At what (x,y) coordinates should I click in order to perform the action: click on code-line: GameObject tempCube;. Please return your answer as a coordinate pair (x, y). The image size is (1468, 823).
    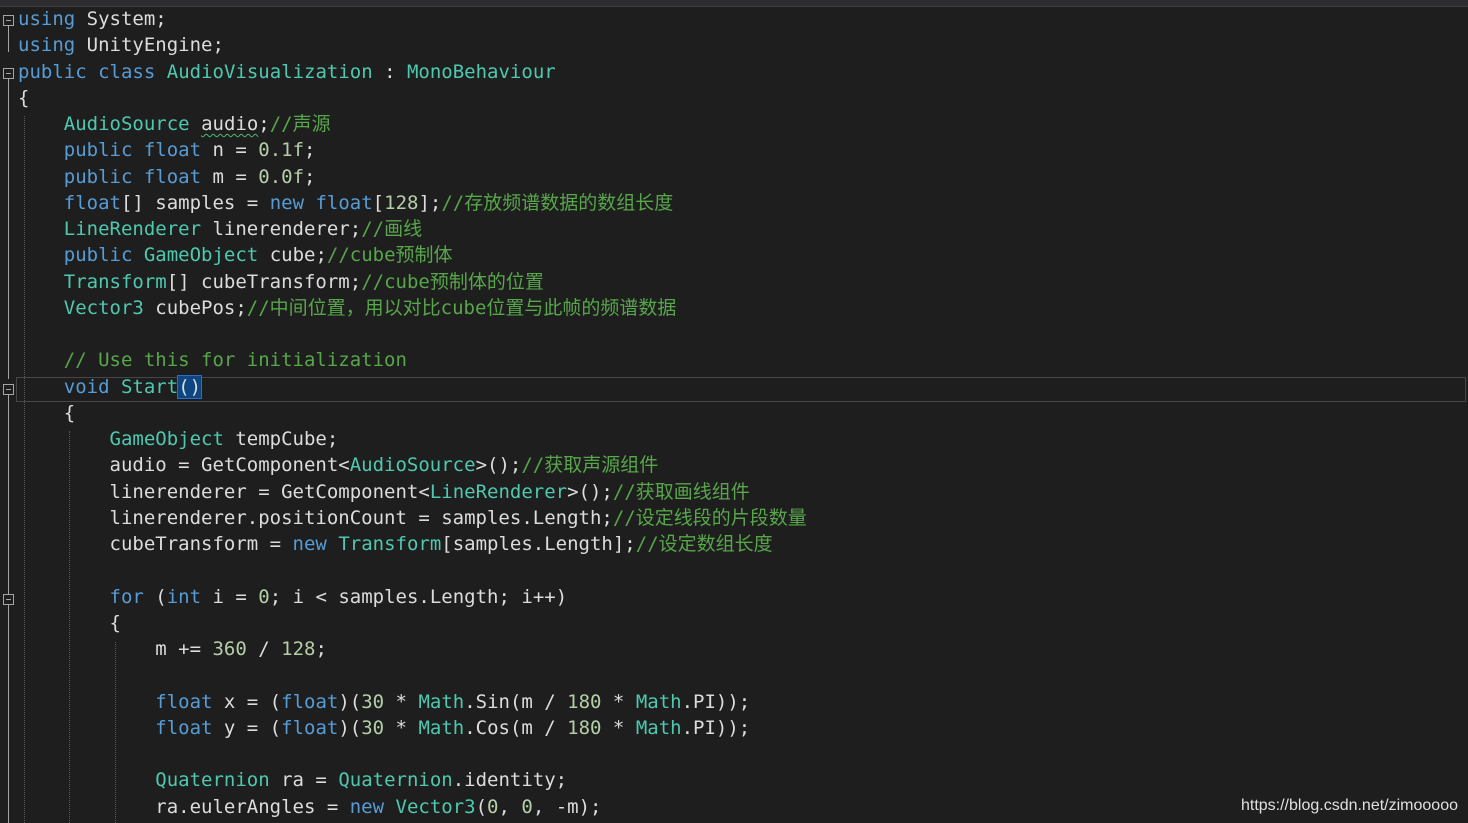
    Looking at the image, I should click on (178, 439).